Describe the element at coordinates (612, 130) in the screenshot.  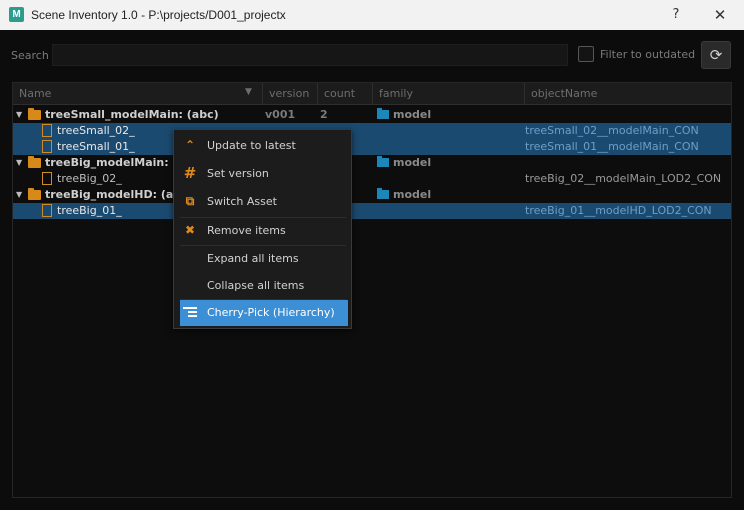
I see `object-name: treeSmall_02__modelMain_CON` at that location.